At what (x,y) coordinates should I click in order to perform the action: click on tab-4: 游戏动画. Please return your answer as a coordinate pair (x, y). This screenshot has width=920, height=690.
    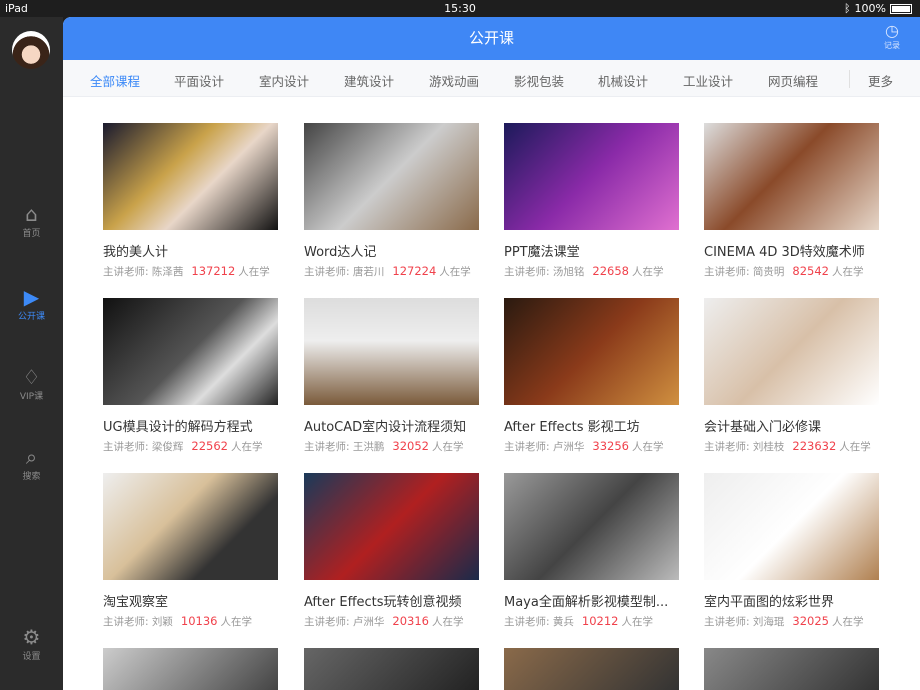
    Looking at the image, I should click on (454, 80).